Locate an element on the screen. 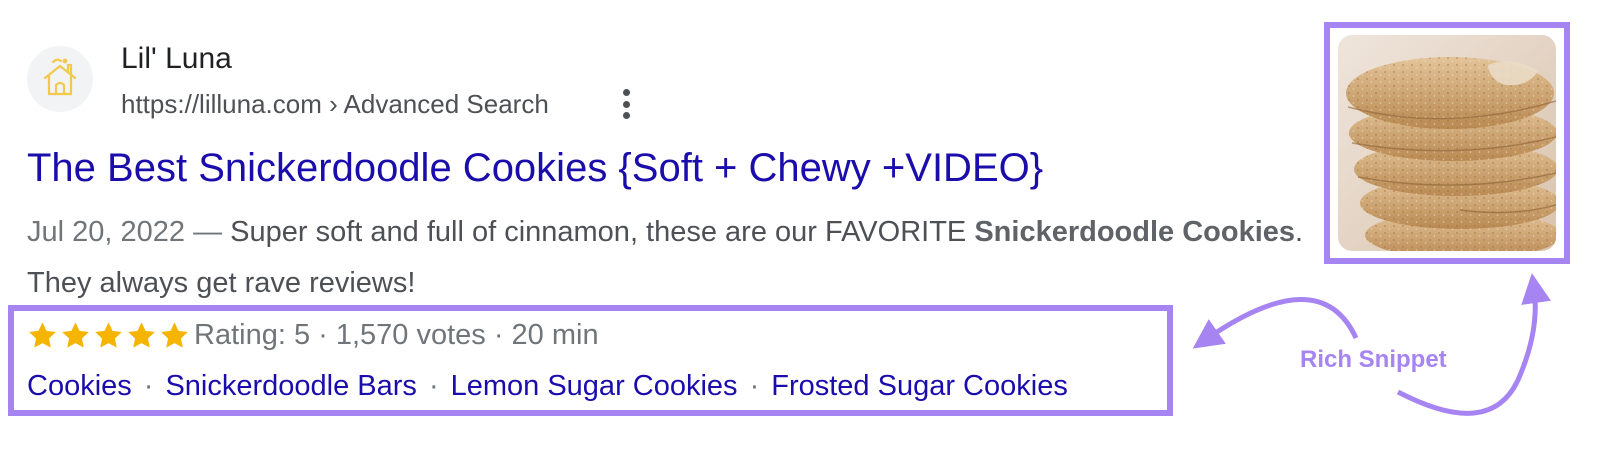  site-favicon is located at coordinates (60, 79).